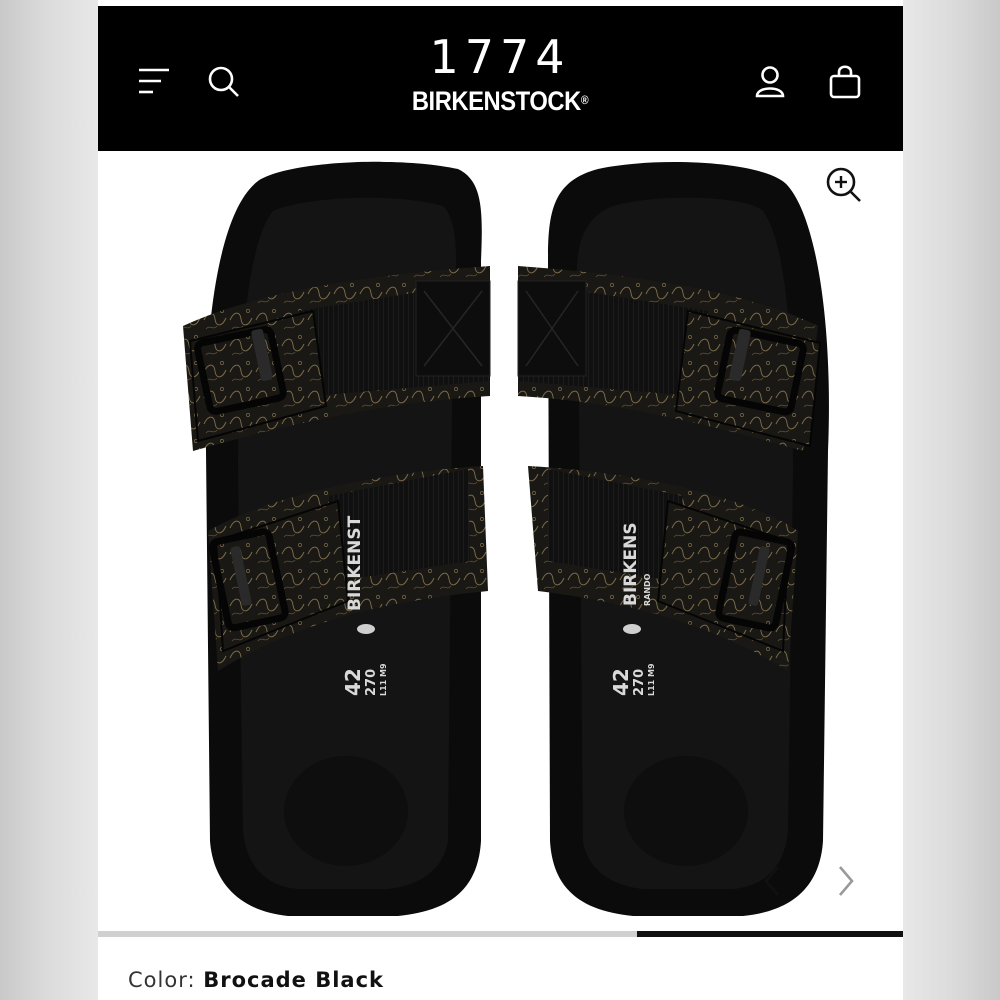 The width and height of the screenshot is (1000, 1000). Describe the element at coordinates (651, 679) in the screenshot. I see `right-footbed-us: L11 M9` at that location.